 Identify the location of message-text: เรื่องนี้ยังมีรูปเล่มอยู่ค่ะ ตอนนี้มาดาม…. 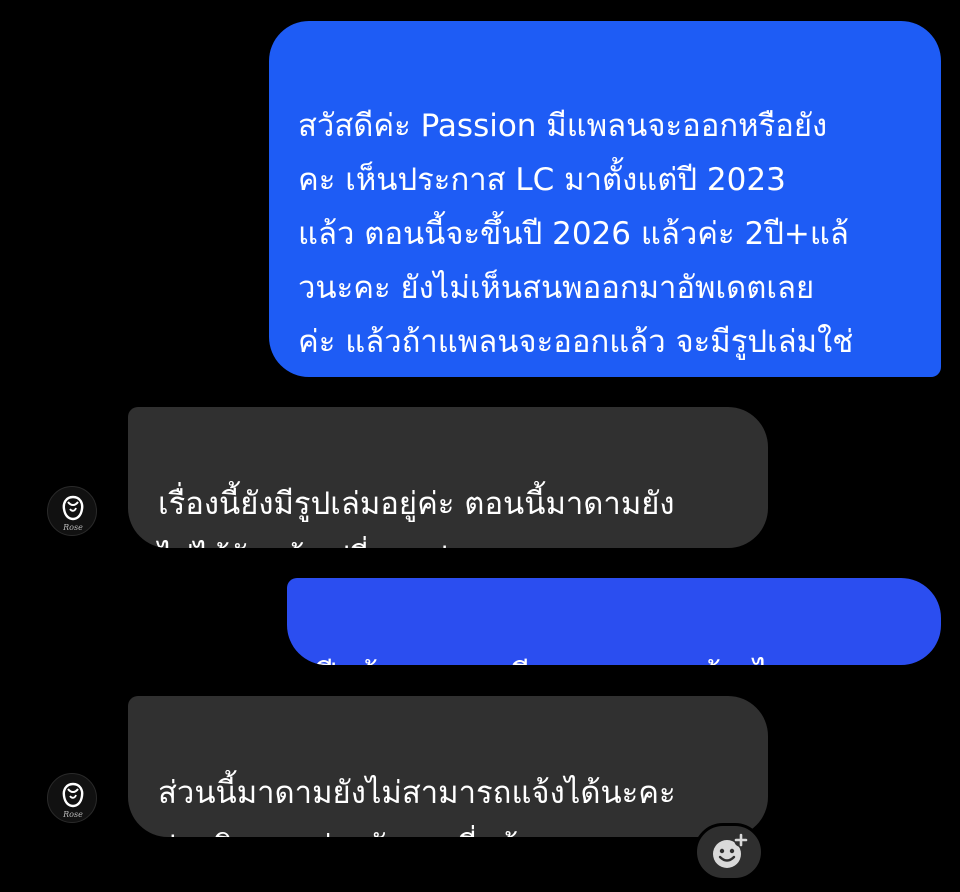
(416, 517).